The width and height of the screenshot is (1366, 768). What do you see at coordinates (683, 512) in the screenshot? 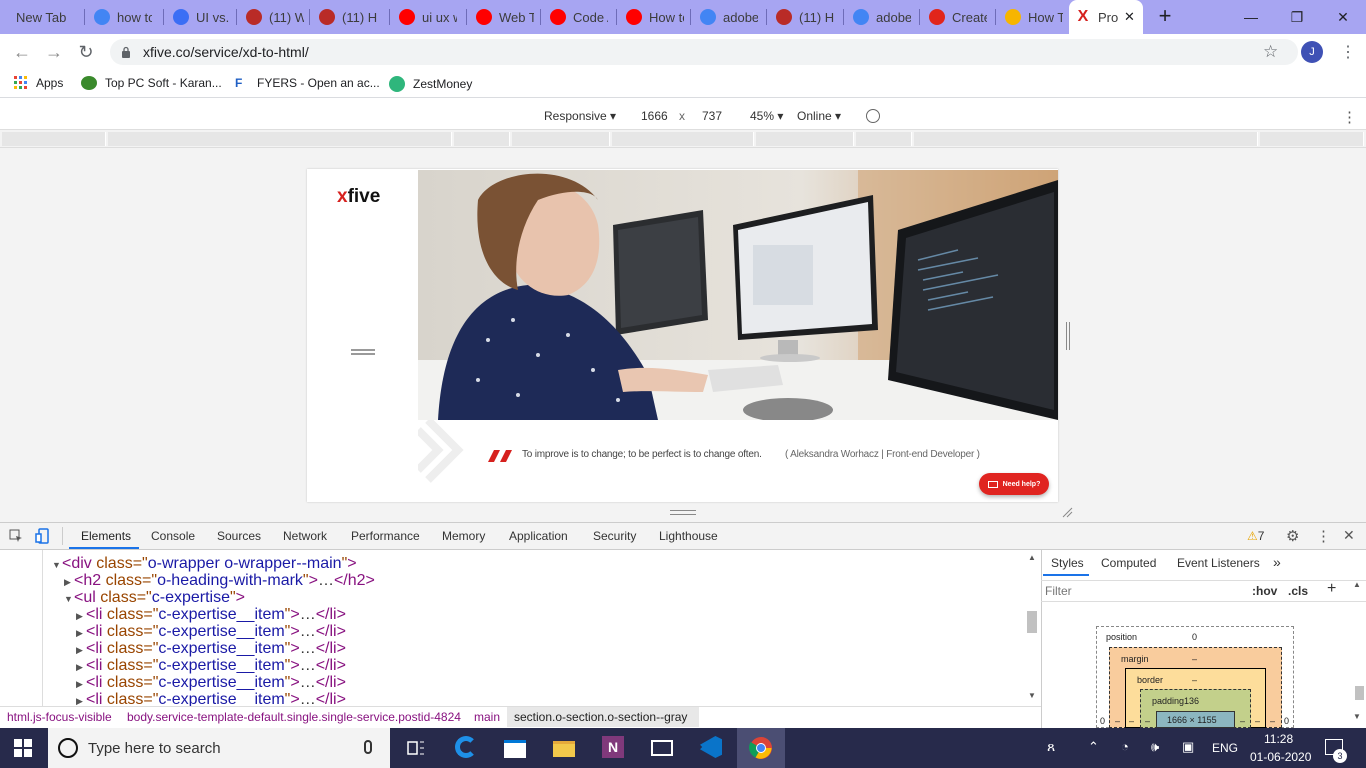
I see `viewport-resize-handle-bottom` at bounding box center [683, 512].